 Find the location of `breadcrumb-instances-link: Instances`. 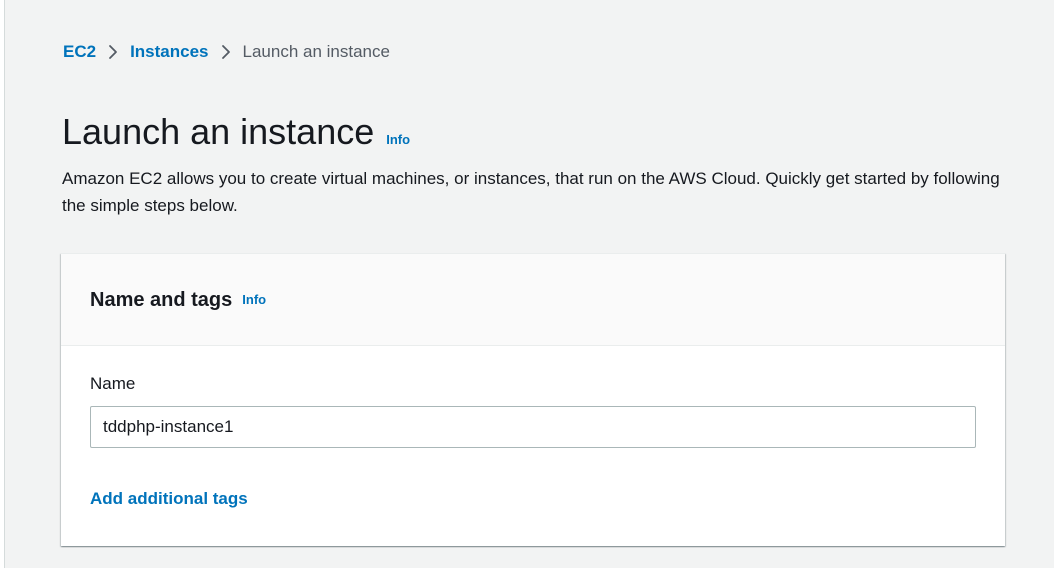

breadcrumb-instances-link: Instances is located at coordinates (169, 52).